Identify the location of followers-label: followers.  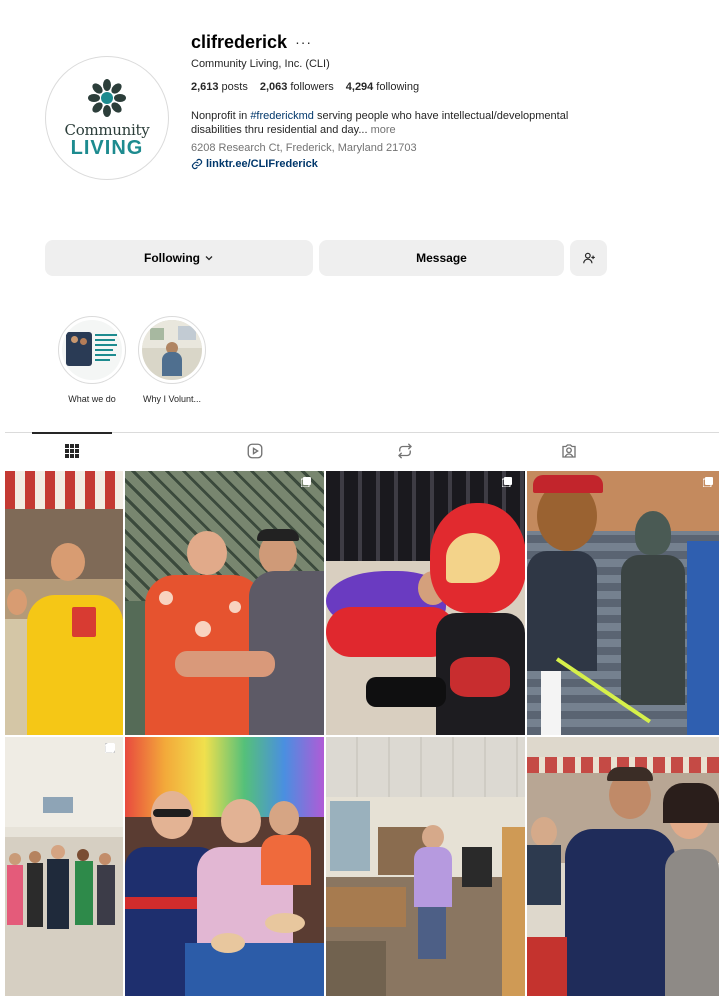
(312, 87).